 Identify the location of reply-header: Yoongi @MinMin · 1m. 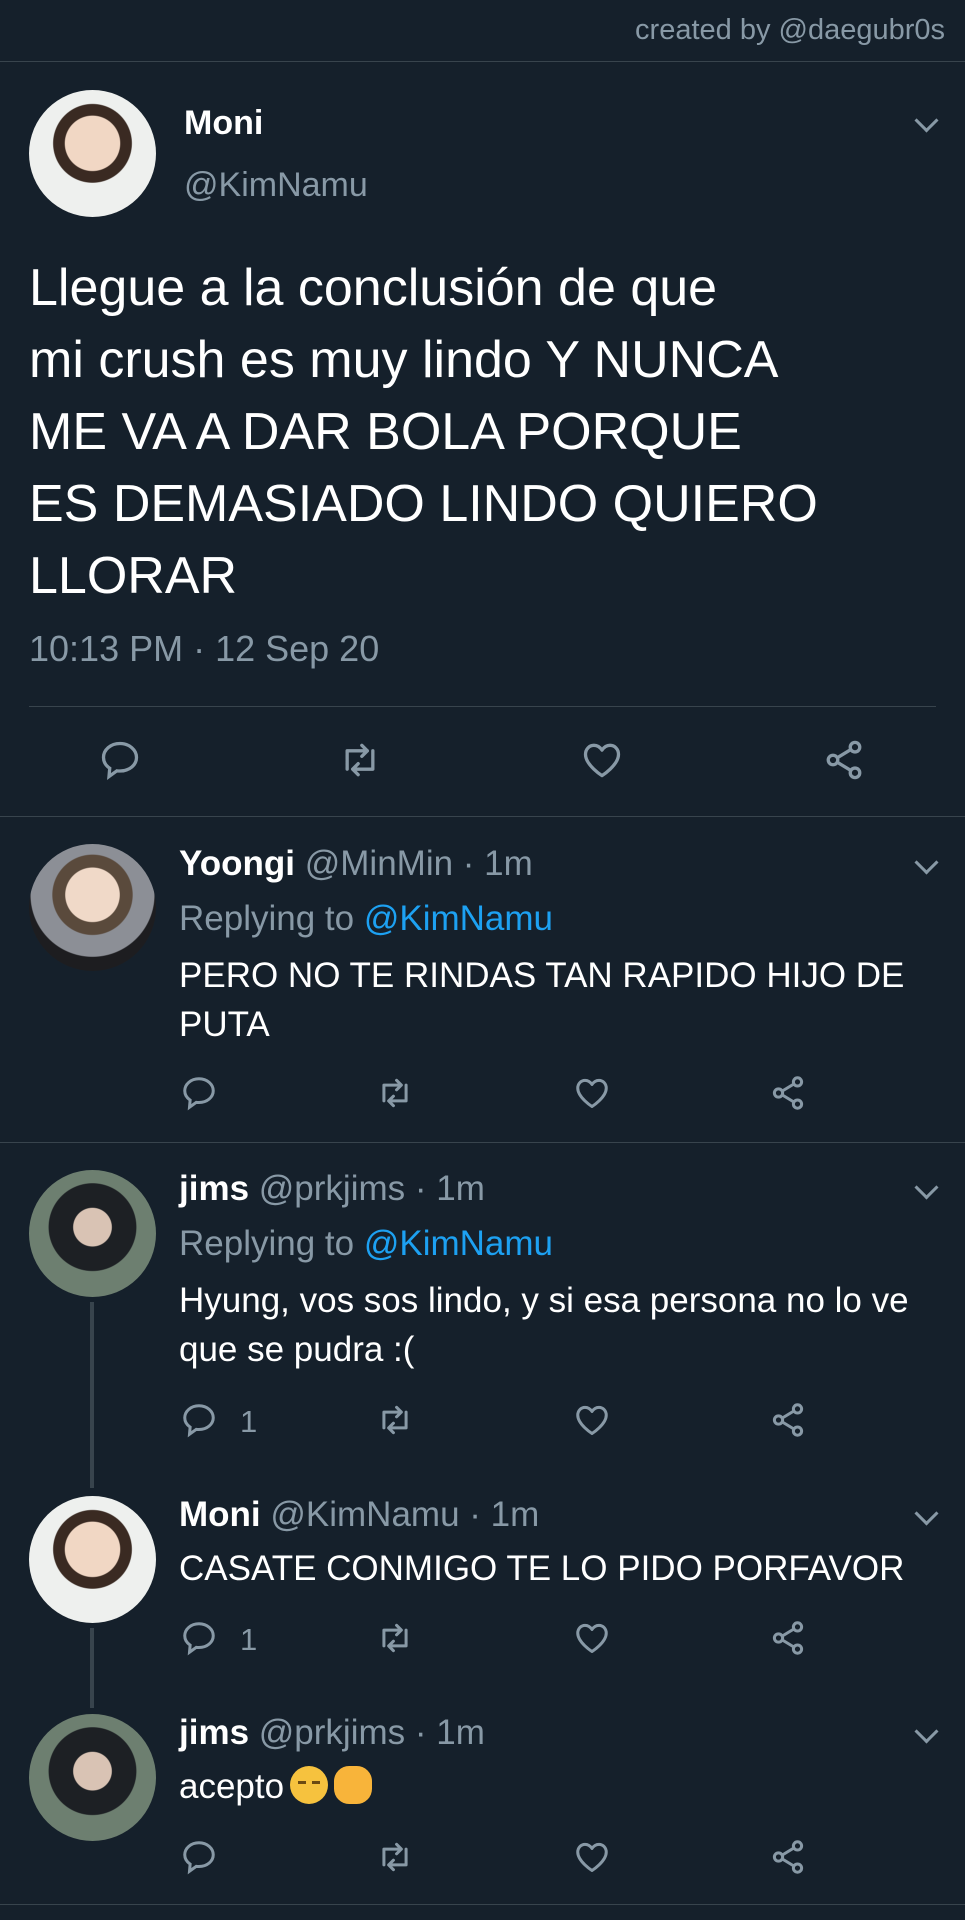
(356, 864).